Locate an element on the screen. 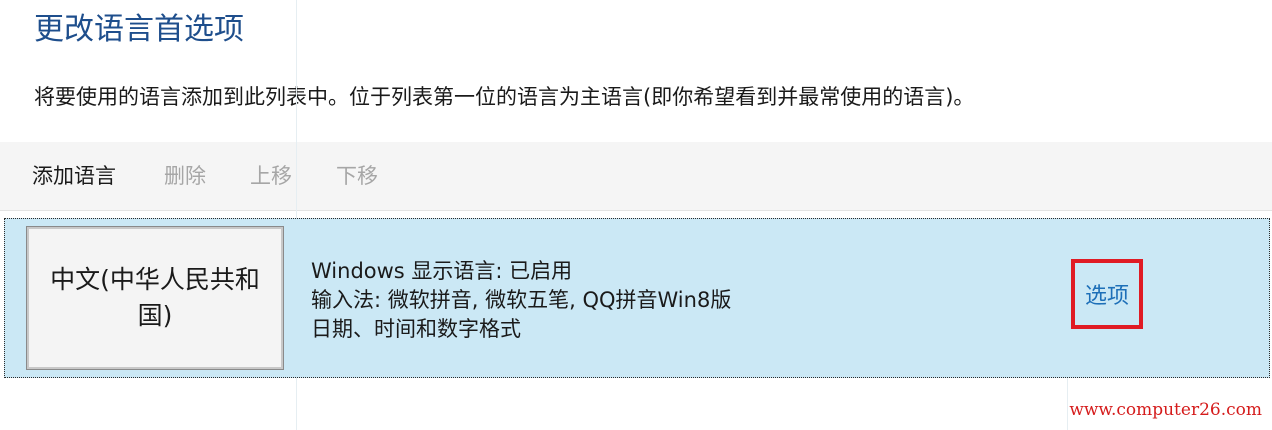 This screenshot has height=430, width=1272. move-down-button: 下移 is located at coordinates (357, 176).